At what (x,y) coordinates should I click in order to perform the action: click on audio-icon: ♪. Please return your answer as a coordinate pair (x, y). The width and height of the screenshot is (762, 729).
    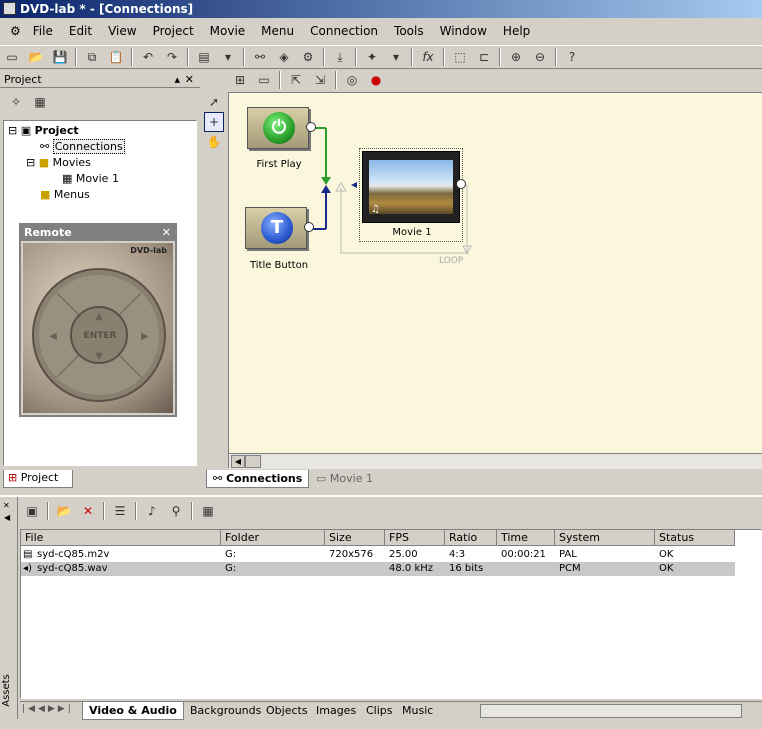
    Looking at the image, I should click on (152, 511).